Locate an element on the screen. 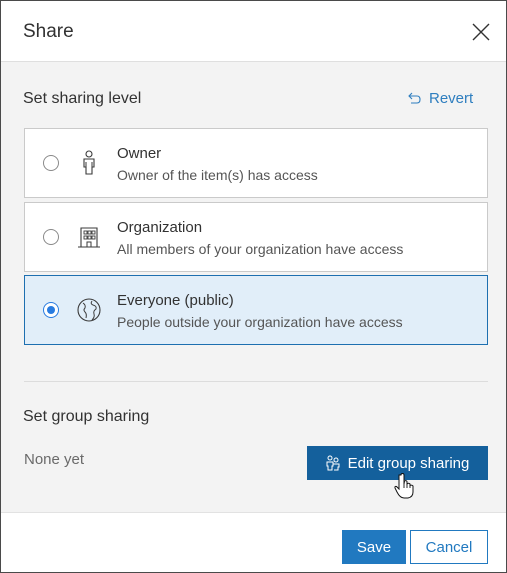 The width and height of the screenshot is (507, 573). sharing-level-label: Set sharing level is located at coordinates (82, 98).